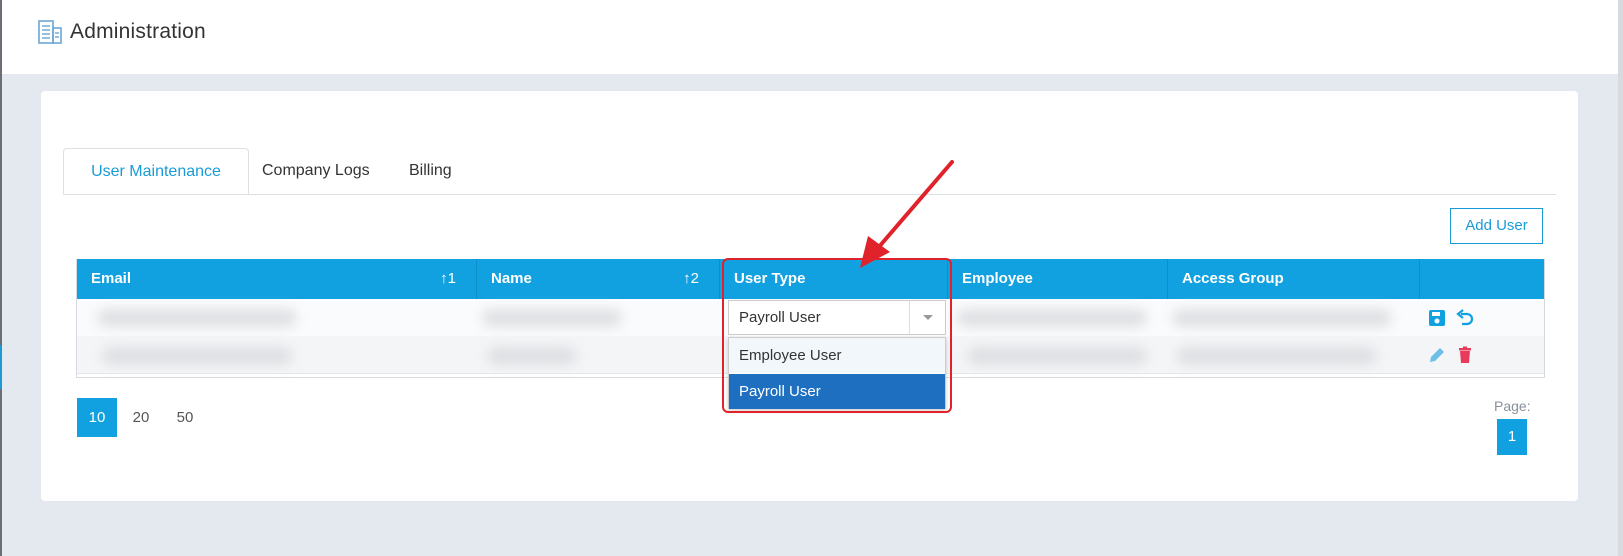 This screenshot has height=556, width=1623. Describe the element at coordinates (1482, 279) in the screenshot. I see `column-header-actions` at that location.